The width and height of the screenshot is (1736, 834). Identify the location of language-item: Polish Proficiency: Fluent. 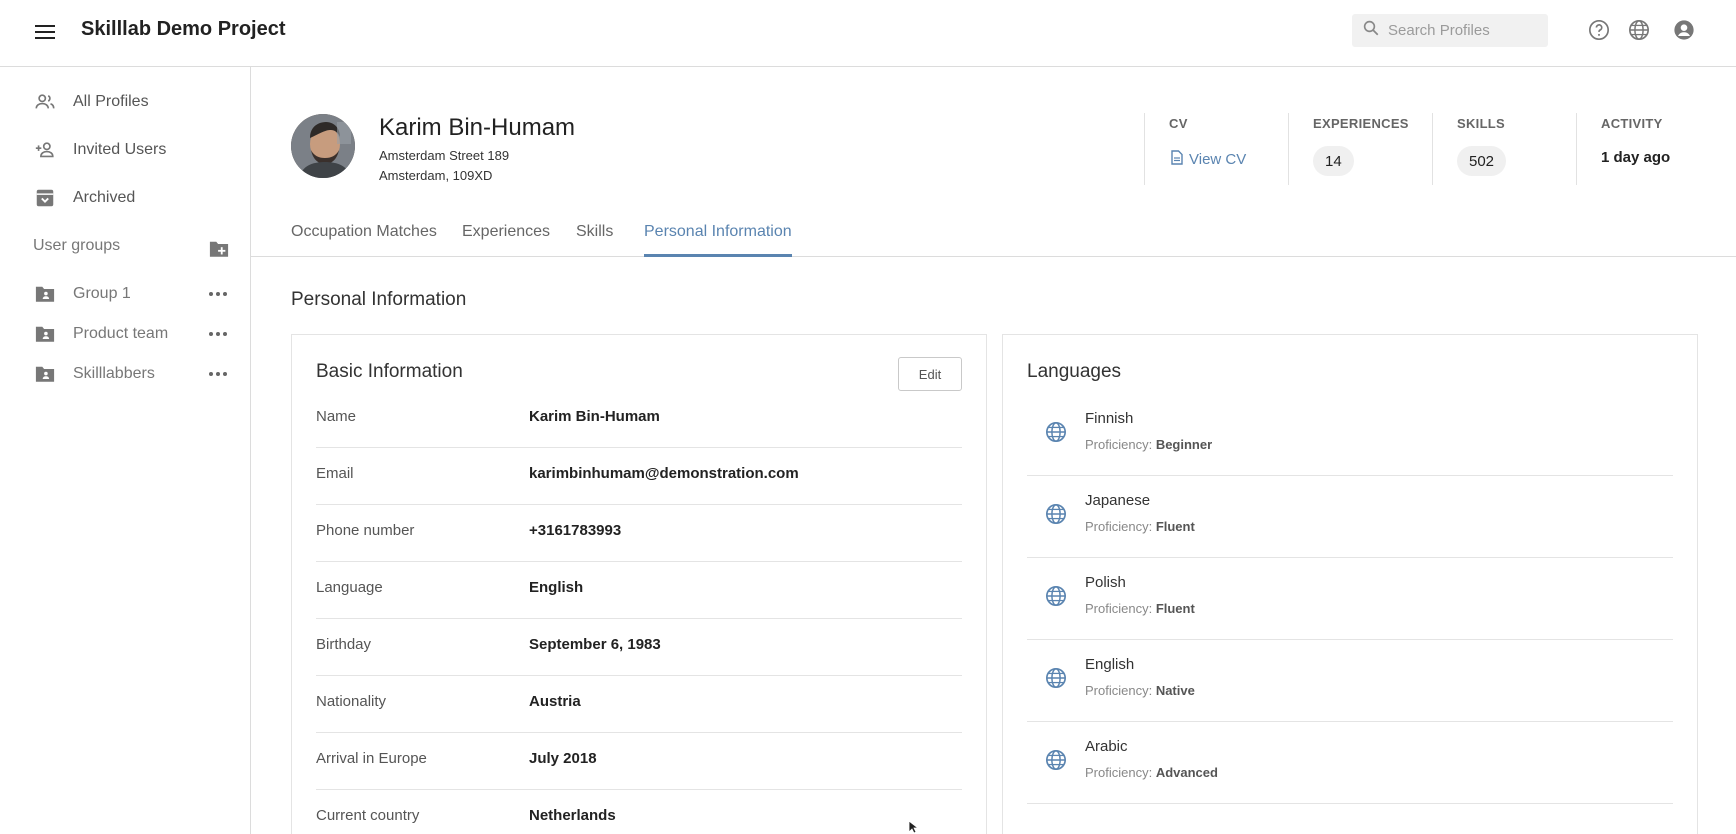
(1350, 599).